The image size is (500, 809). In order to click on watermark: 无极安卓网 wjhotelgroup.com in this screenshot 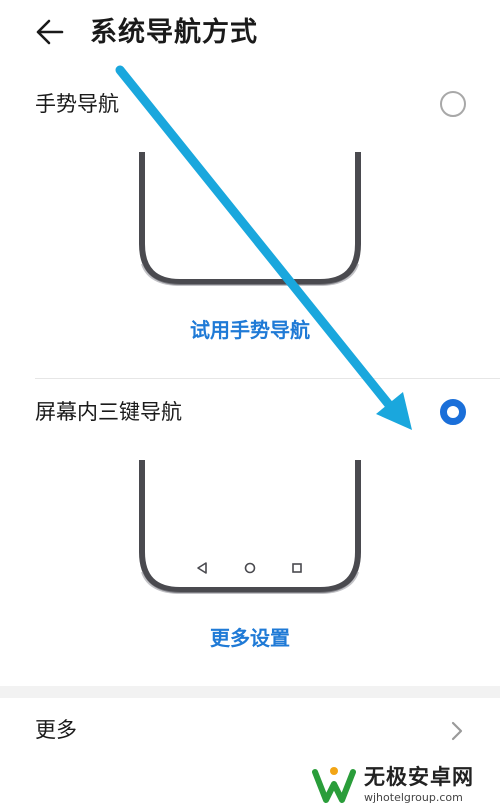, I will do `click(406, 785)`.